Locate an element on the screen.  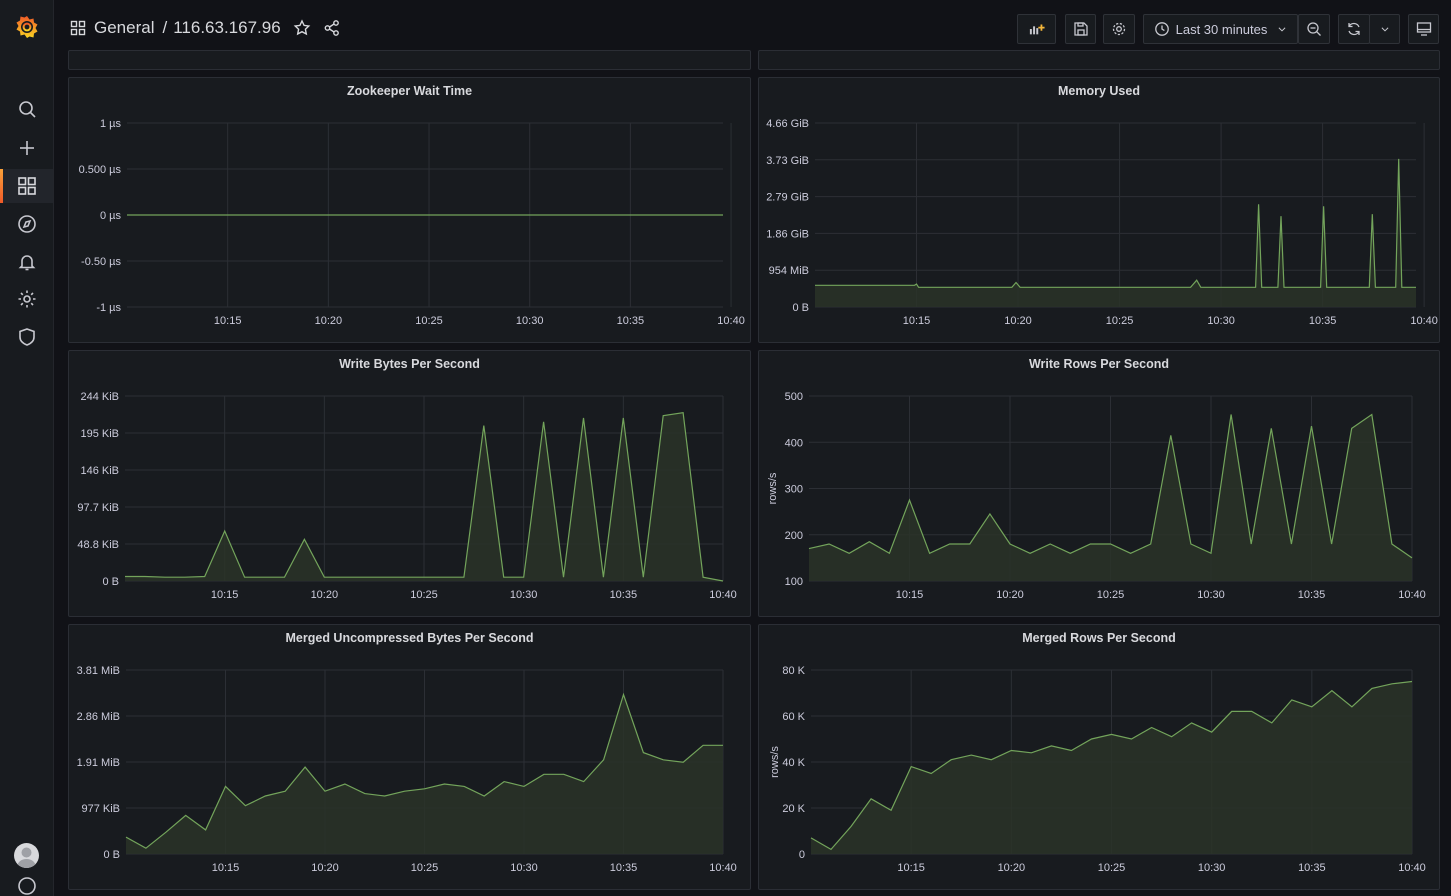
y-tick-label: 0 µs is located at coordinates (111, 216).